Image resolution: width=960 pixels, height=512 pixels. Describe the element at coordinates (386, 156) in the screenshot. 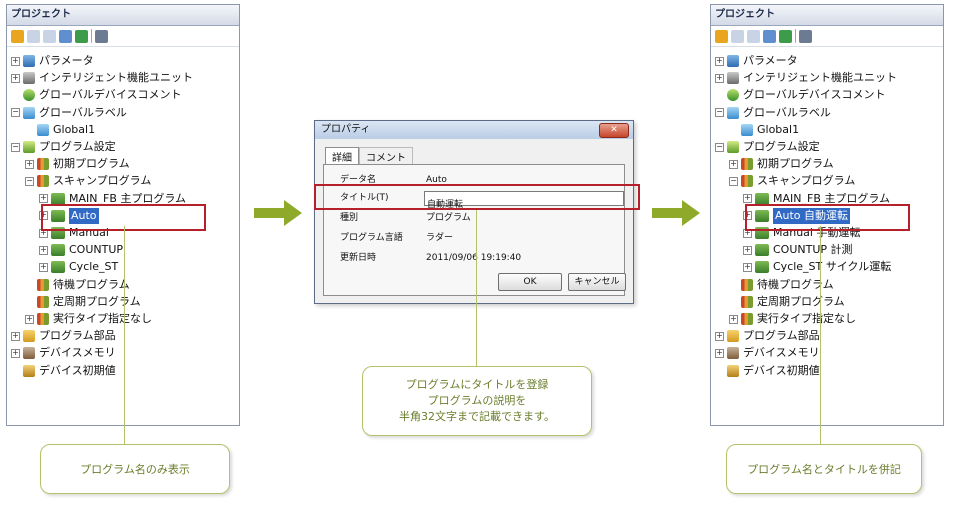

I see `tab-comment: コメント` at that location.